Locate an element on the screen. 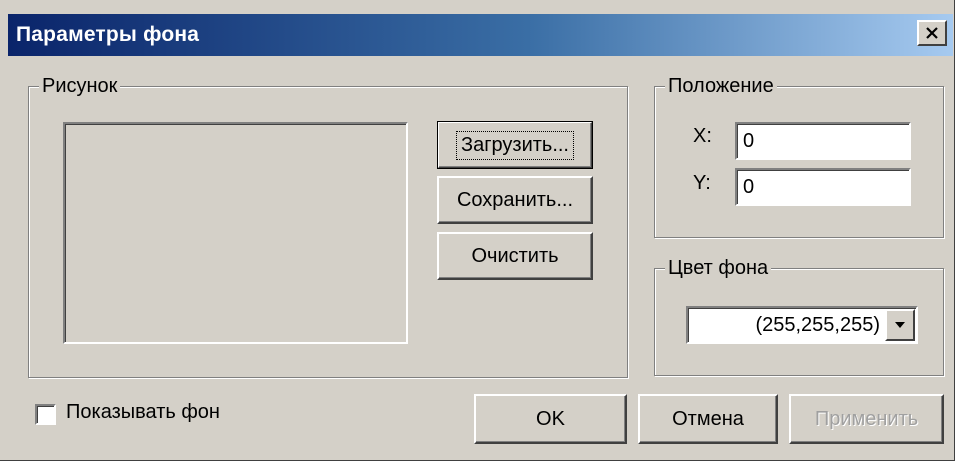 Image resolution: width=955 pixels, height=461 pixels. apply-button: Применить is located at coordinates (866, 419).